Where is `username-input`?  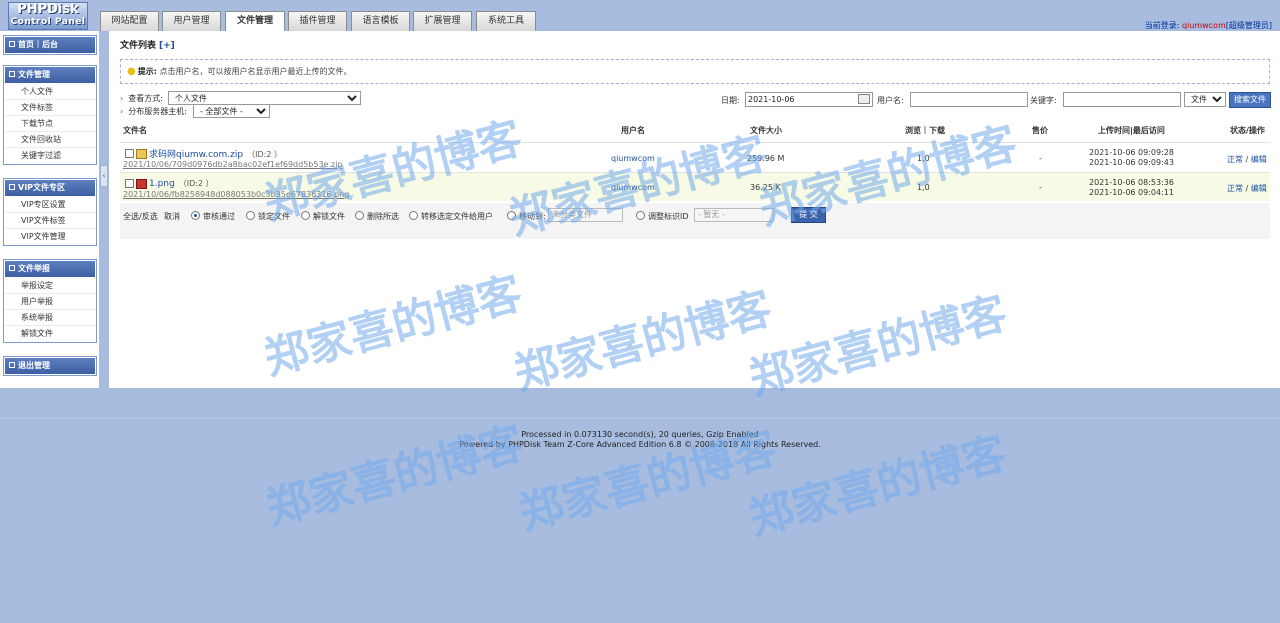
username-input is located at coordinates (969, 99).